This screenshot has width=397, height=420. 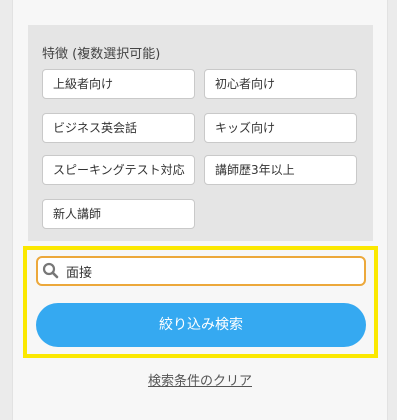 What do you see at coordinates (118, 128) in the screenshot?
I see `feature-chip-business-english: ビジネス英会話` at bounding box center [118, 128].